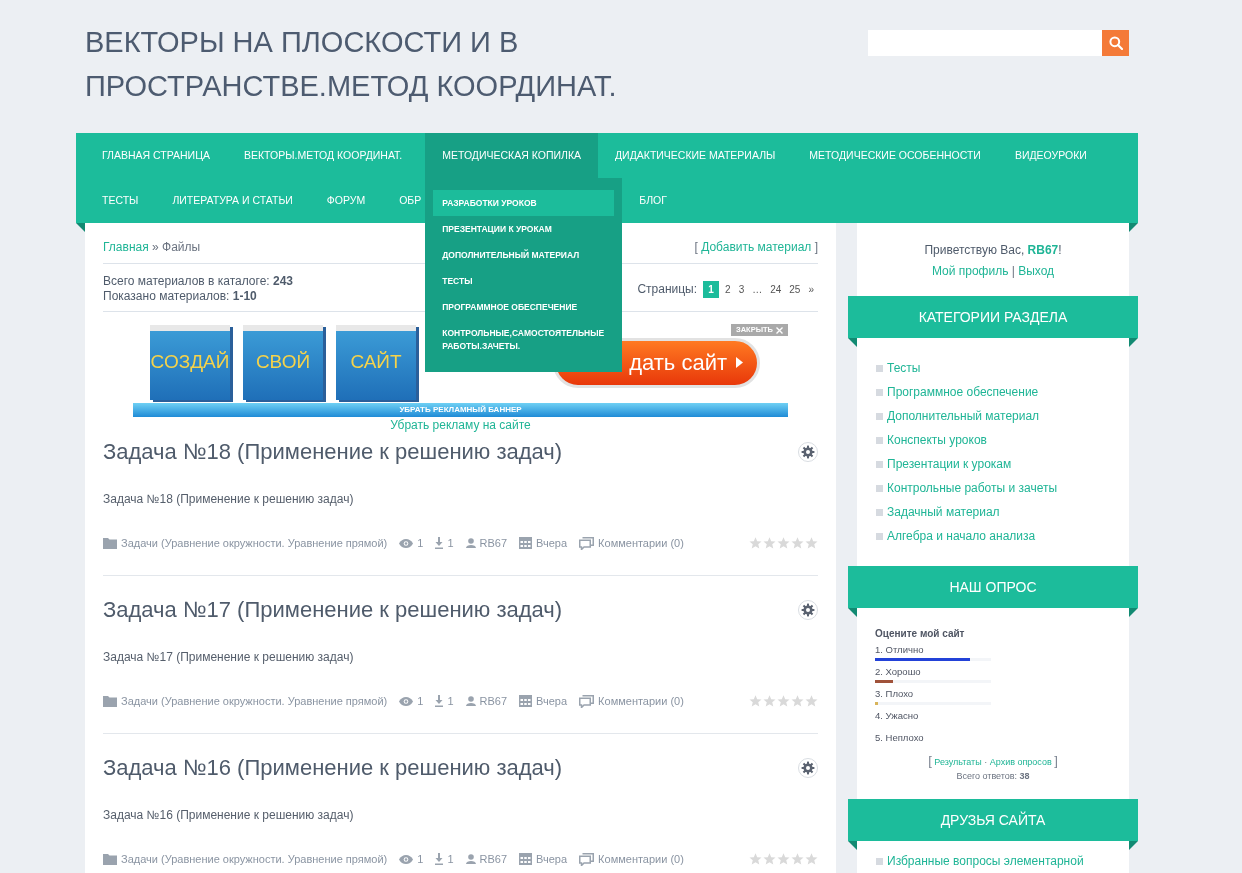  What do you see at coordinates (524, 307) in the screenshot?
I see `submenu-item: ПРОГРАММНОЕ ОБЕСПЕЧЕНИЕ` at bounding box center [524, 307].